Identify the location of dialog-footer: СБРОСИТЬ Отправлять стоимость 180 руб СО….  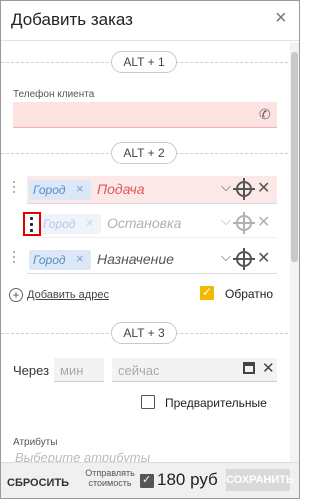
(150, 480).